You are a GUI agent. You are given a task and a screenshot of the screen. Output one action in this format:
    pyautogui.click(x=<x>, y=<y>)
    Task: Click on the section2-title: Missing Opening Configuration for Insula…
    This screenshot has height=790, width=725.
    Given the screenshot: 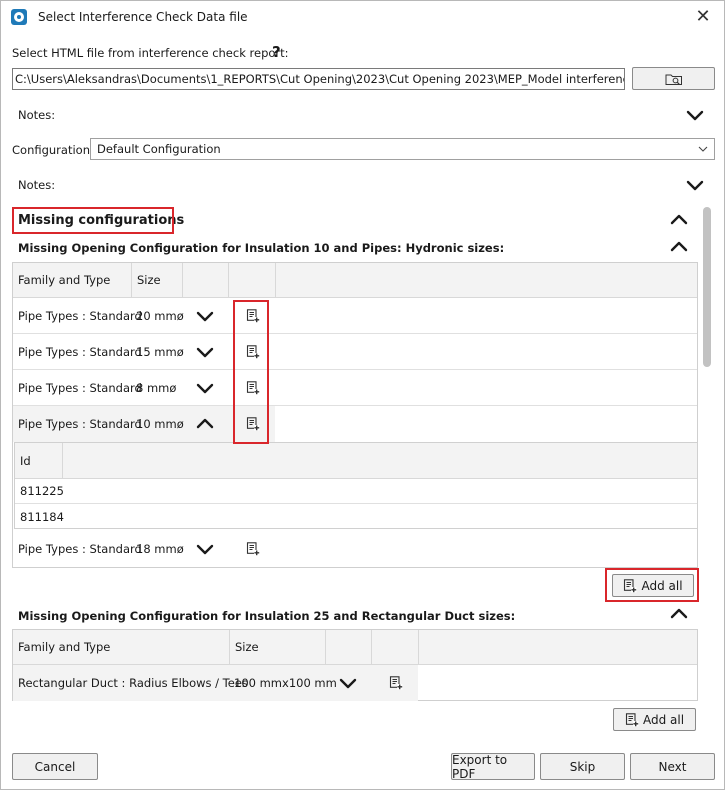 What is the action you would take?
    pyautogui.click(x=267, y=616)
    